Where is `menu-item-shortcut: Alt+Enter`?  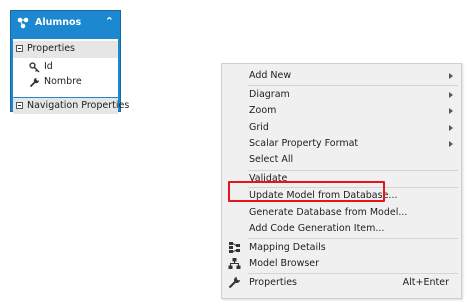
menu-item-shortcut: Alt+Enter is located at coordinates (425, 282).